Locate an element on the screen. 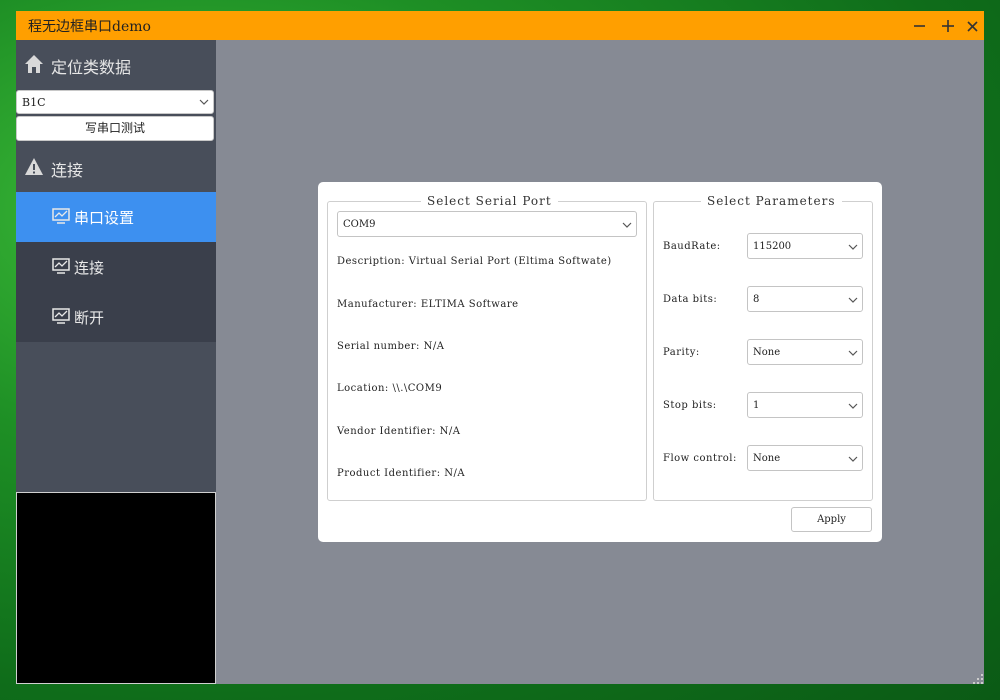 Image resolution: width=1000 pixels, height=700 pixels. positioning-section-title: 定位类数据 is located at coordinates (91, 67).